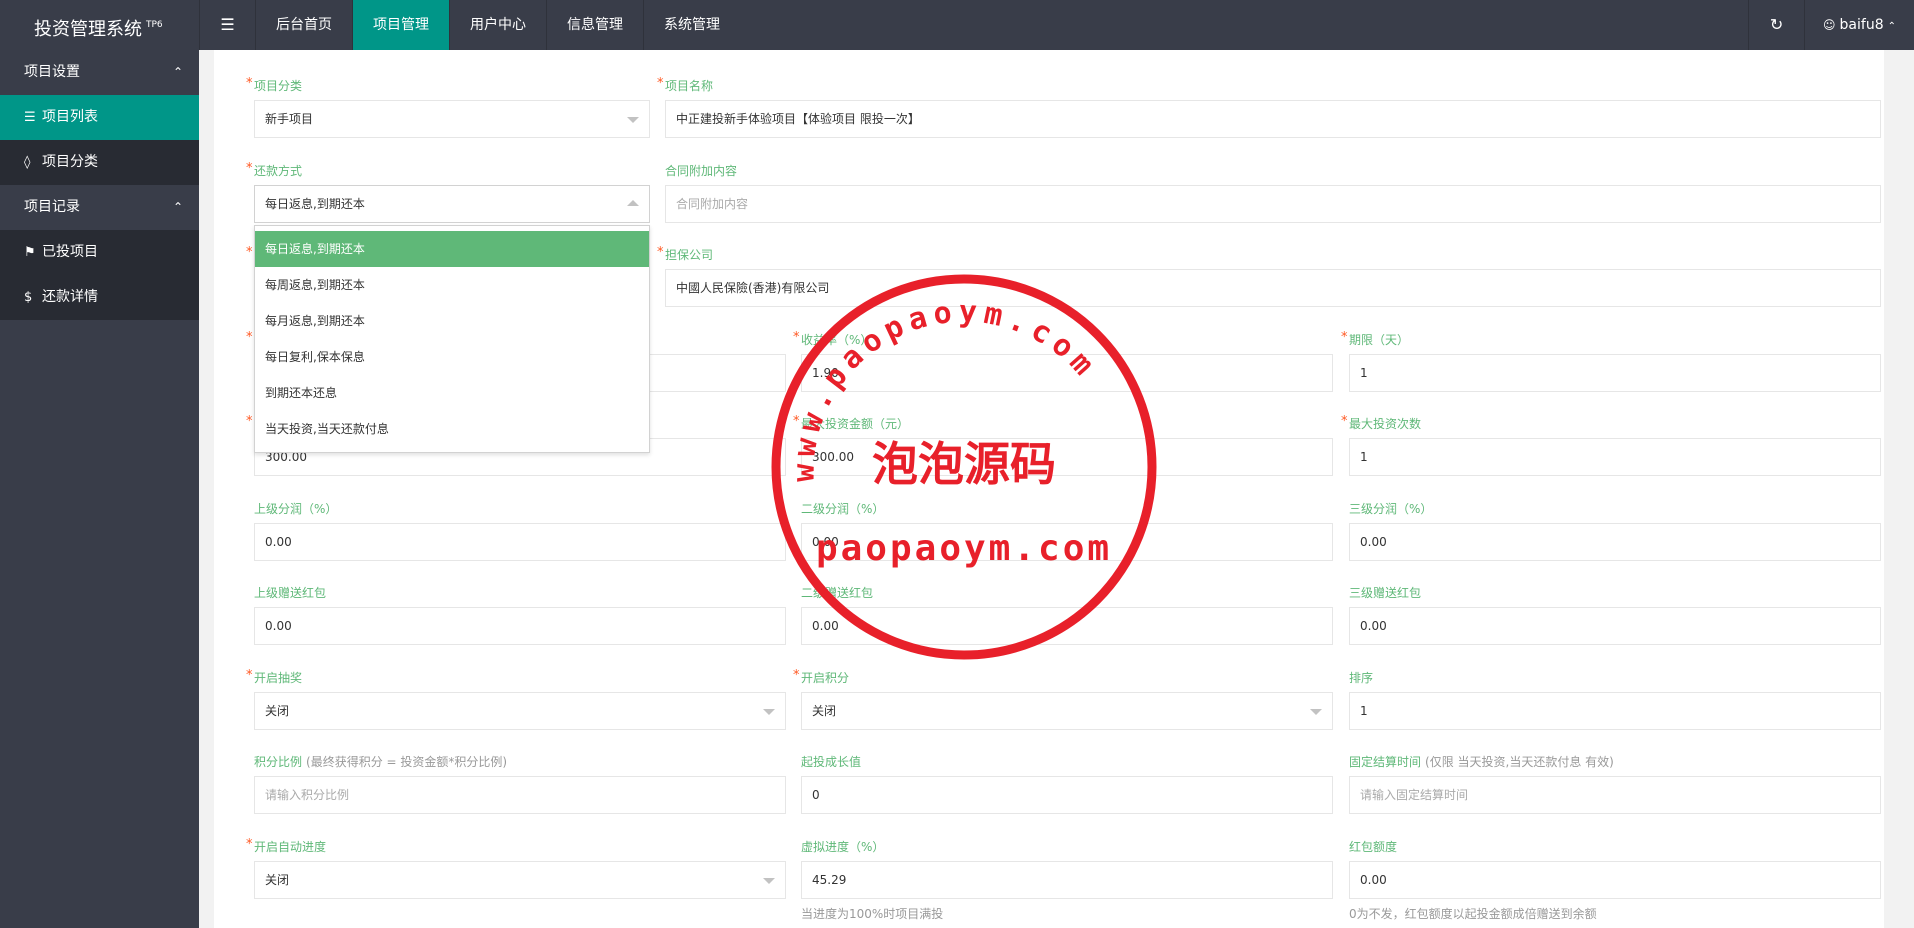 This screenshot has width=1914, height=928. I want to click on tag-icon: ◊, so click(27, 162).